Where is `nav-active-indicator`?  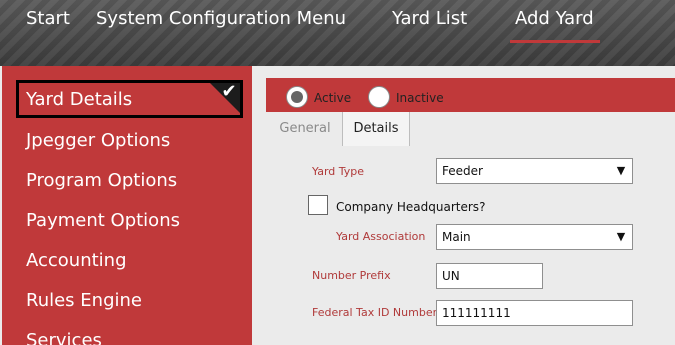 nav-active-indicator is located at coordinates (555, 41).